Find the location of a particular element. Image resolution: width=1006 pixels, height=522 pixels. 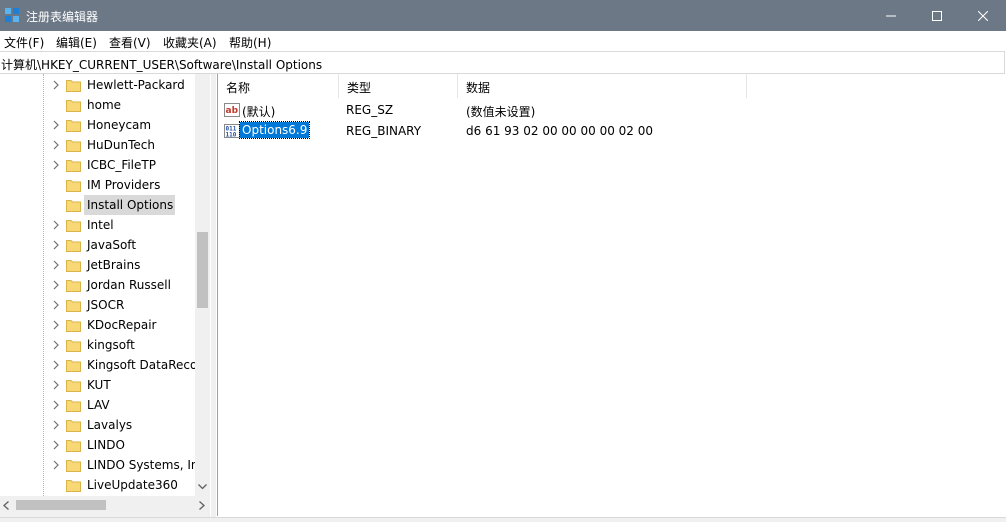

minimize-icon is located at coordinates (891, 15).